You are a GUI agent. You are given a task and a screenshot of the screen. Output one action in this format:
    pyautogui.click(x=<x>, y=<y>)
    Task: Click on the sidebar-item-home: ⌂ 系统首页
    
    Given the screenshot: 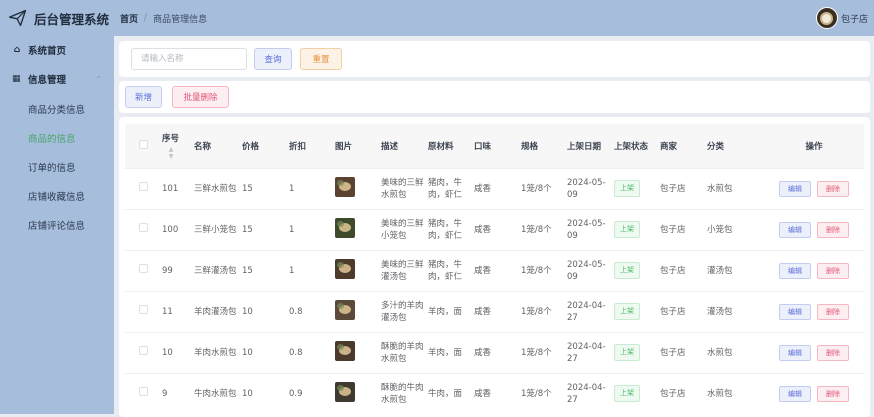 What is the action you would take?
    pyautogui.click(x=57, y=50)
    